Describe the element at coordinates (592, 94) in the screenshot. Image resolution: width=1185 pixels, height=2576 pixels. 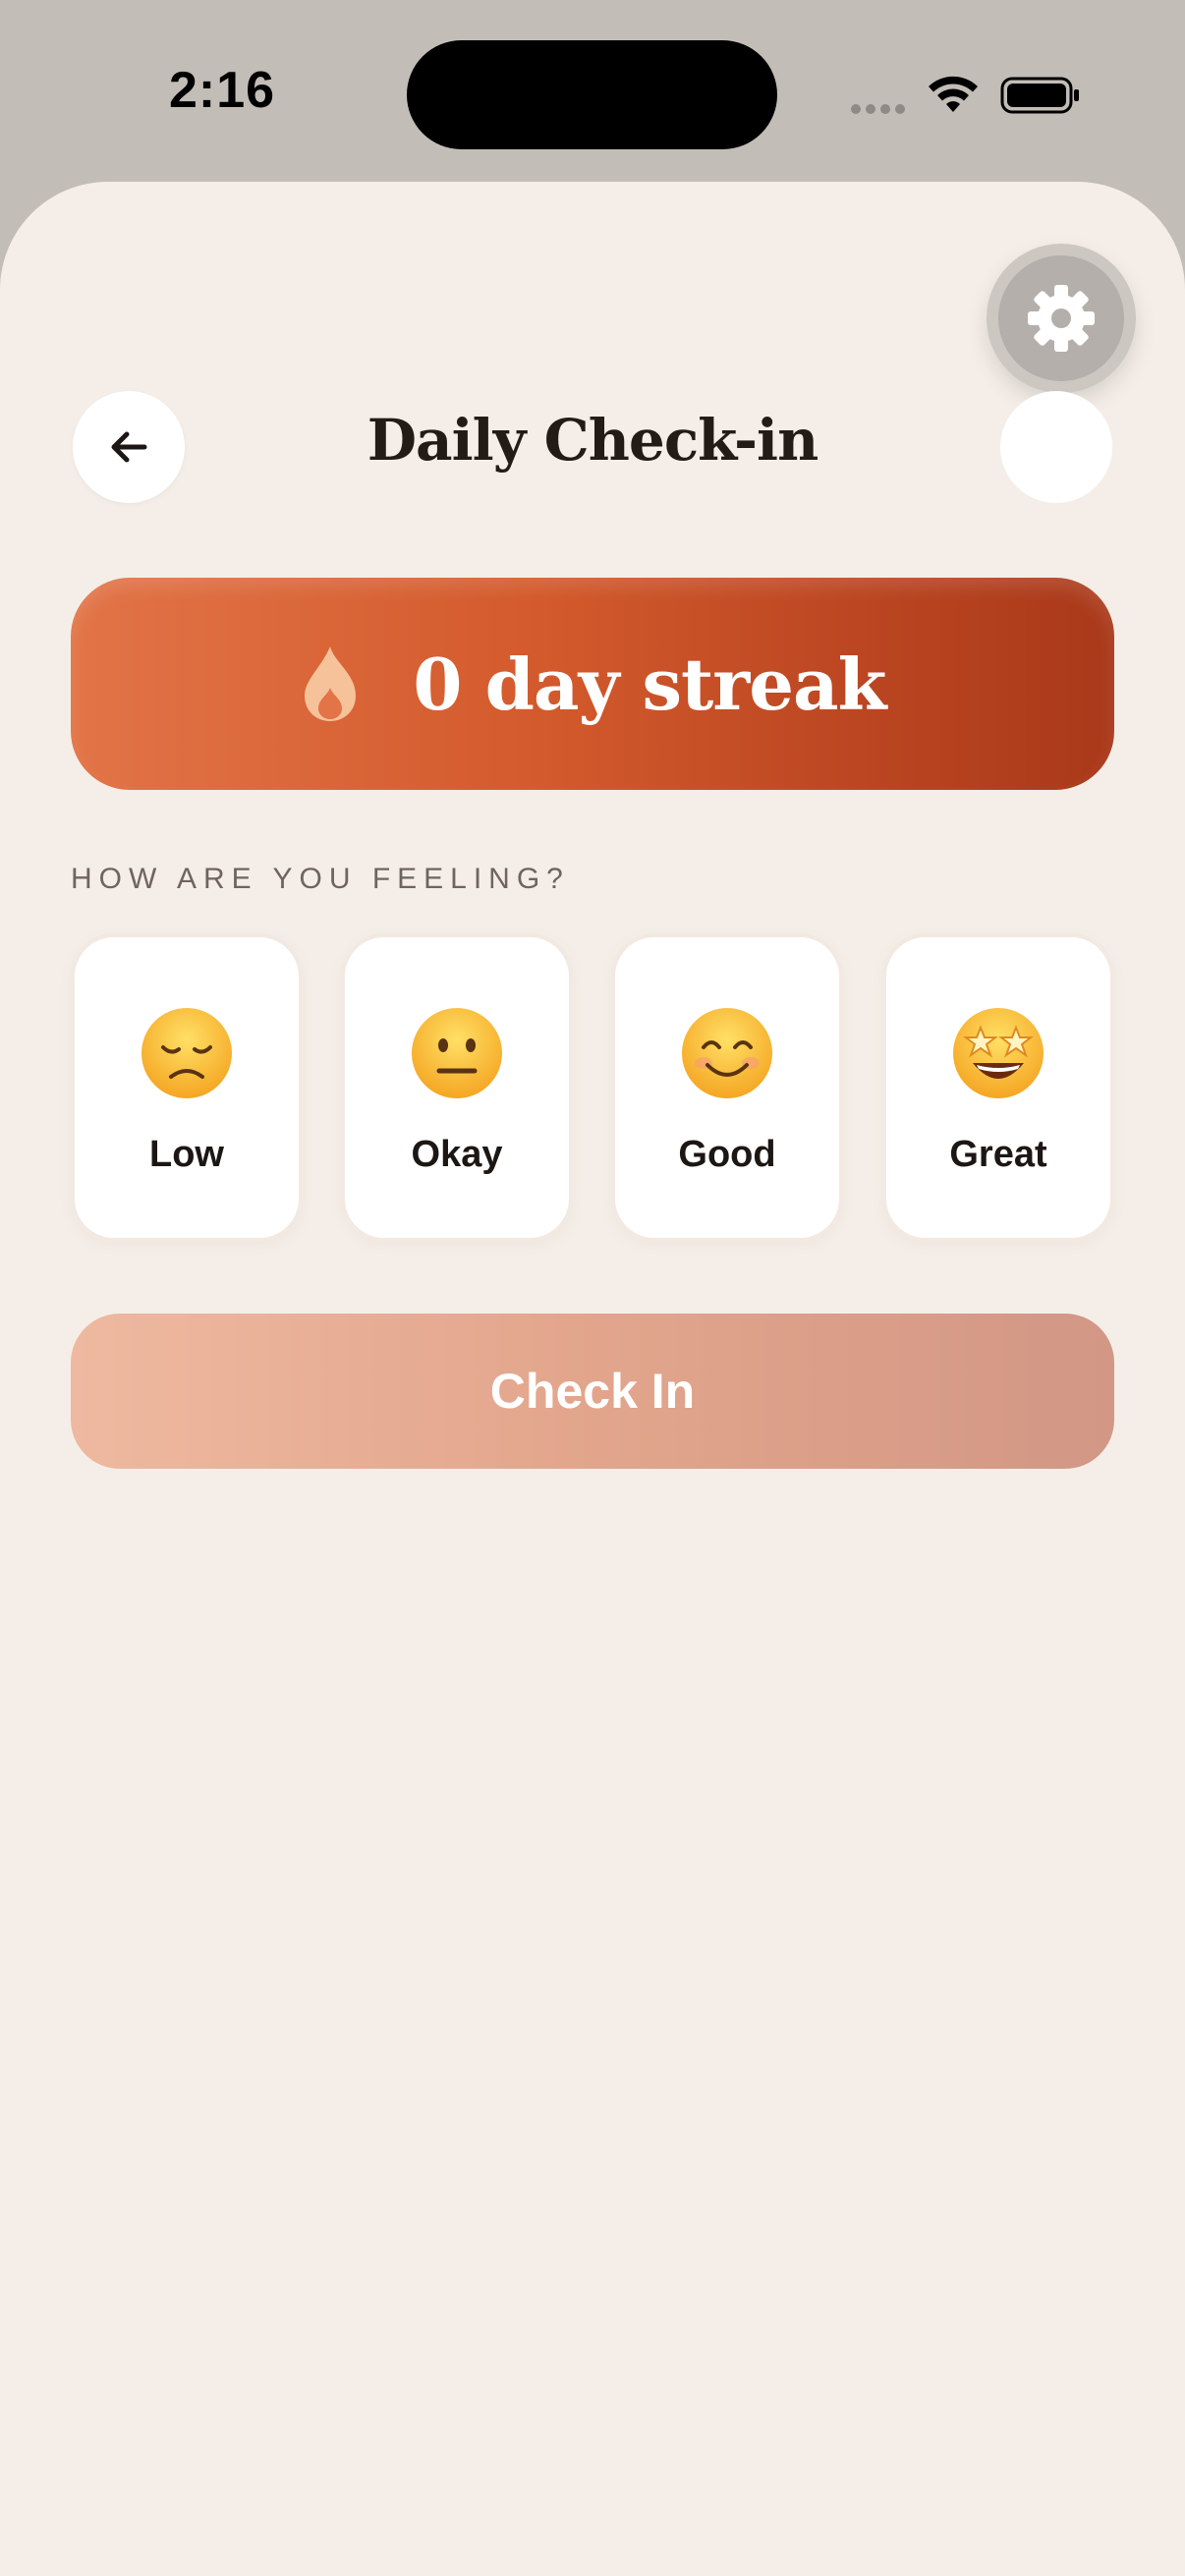
I see `dynamic-island` at that location.